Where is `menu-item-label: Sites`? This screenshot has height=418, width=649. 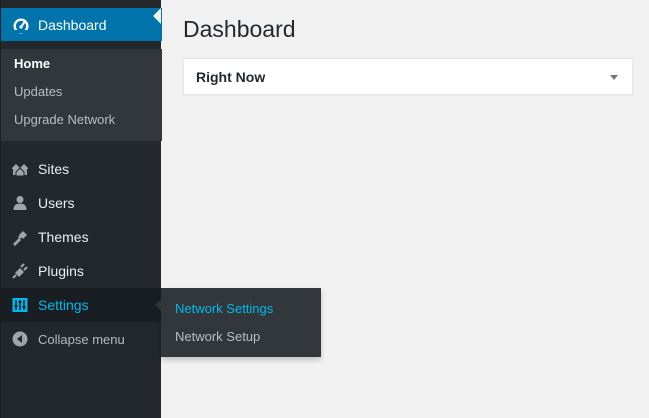 menu-item-label: Sites is located at coordinates (54, 169).